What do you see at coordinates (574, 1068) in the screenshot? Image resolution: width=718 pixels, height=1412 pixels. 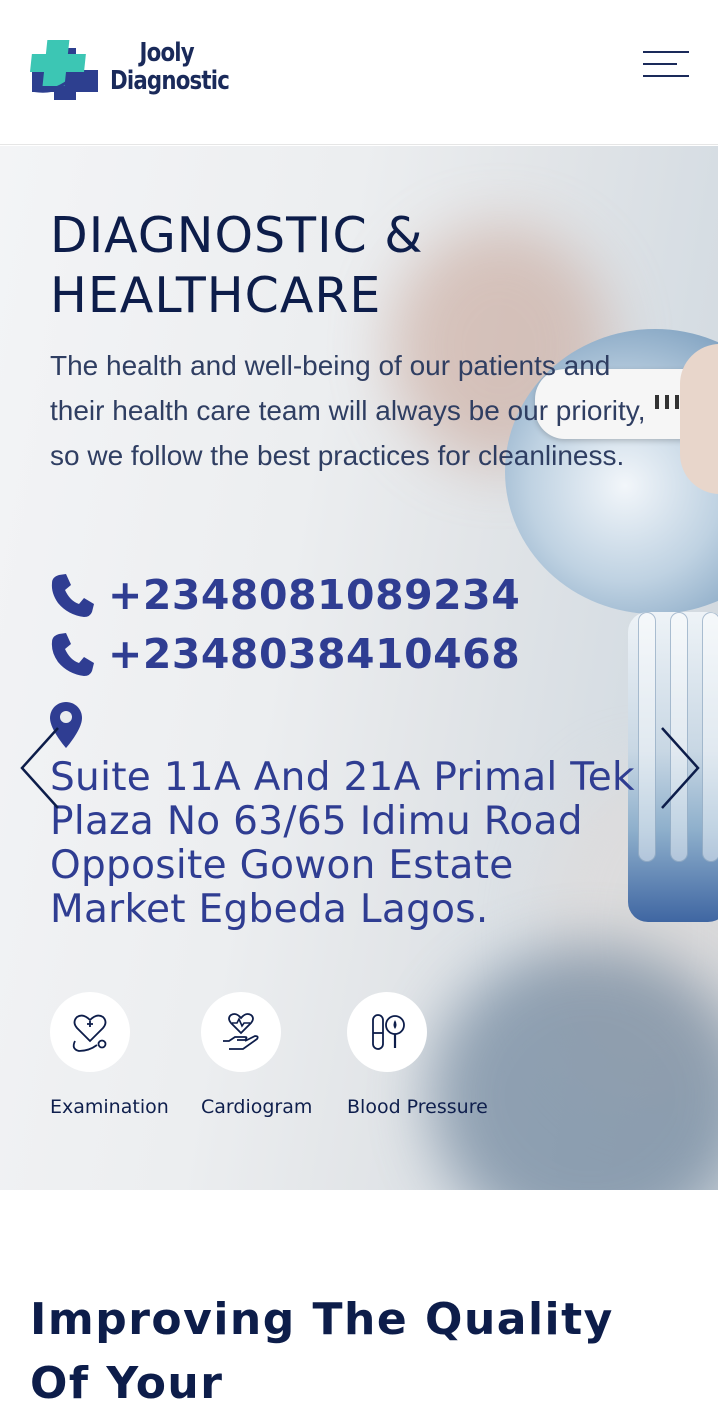 I see `hero-background-blur` at bounding box center [574, 1068].